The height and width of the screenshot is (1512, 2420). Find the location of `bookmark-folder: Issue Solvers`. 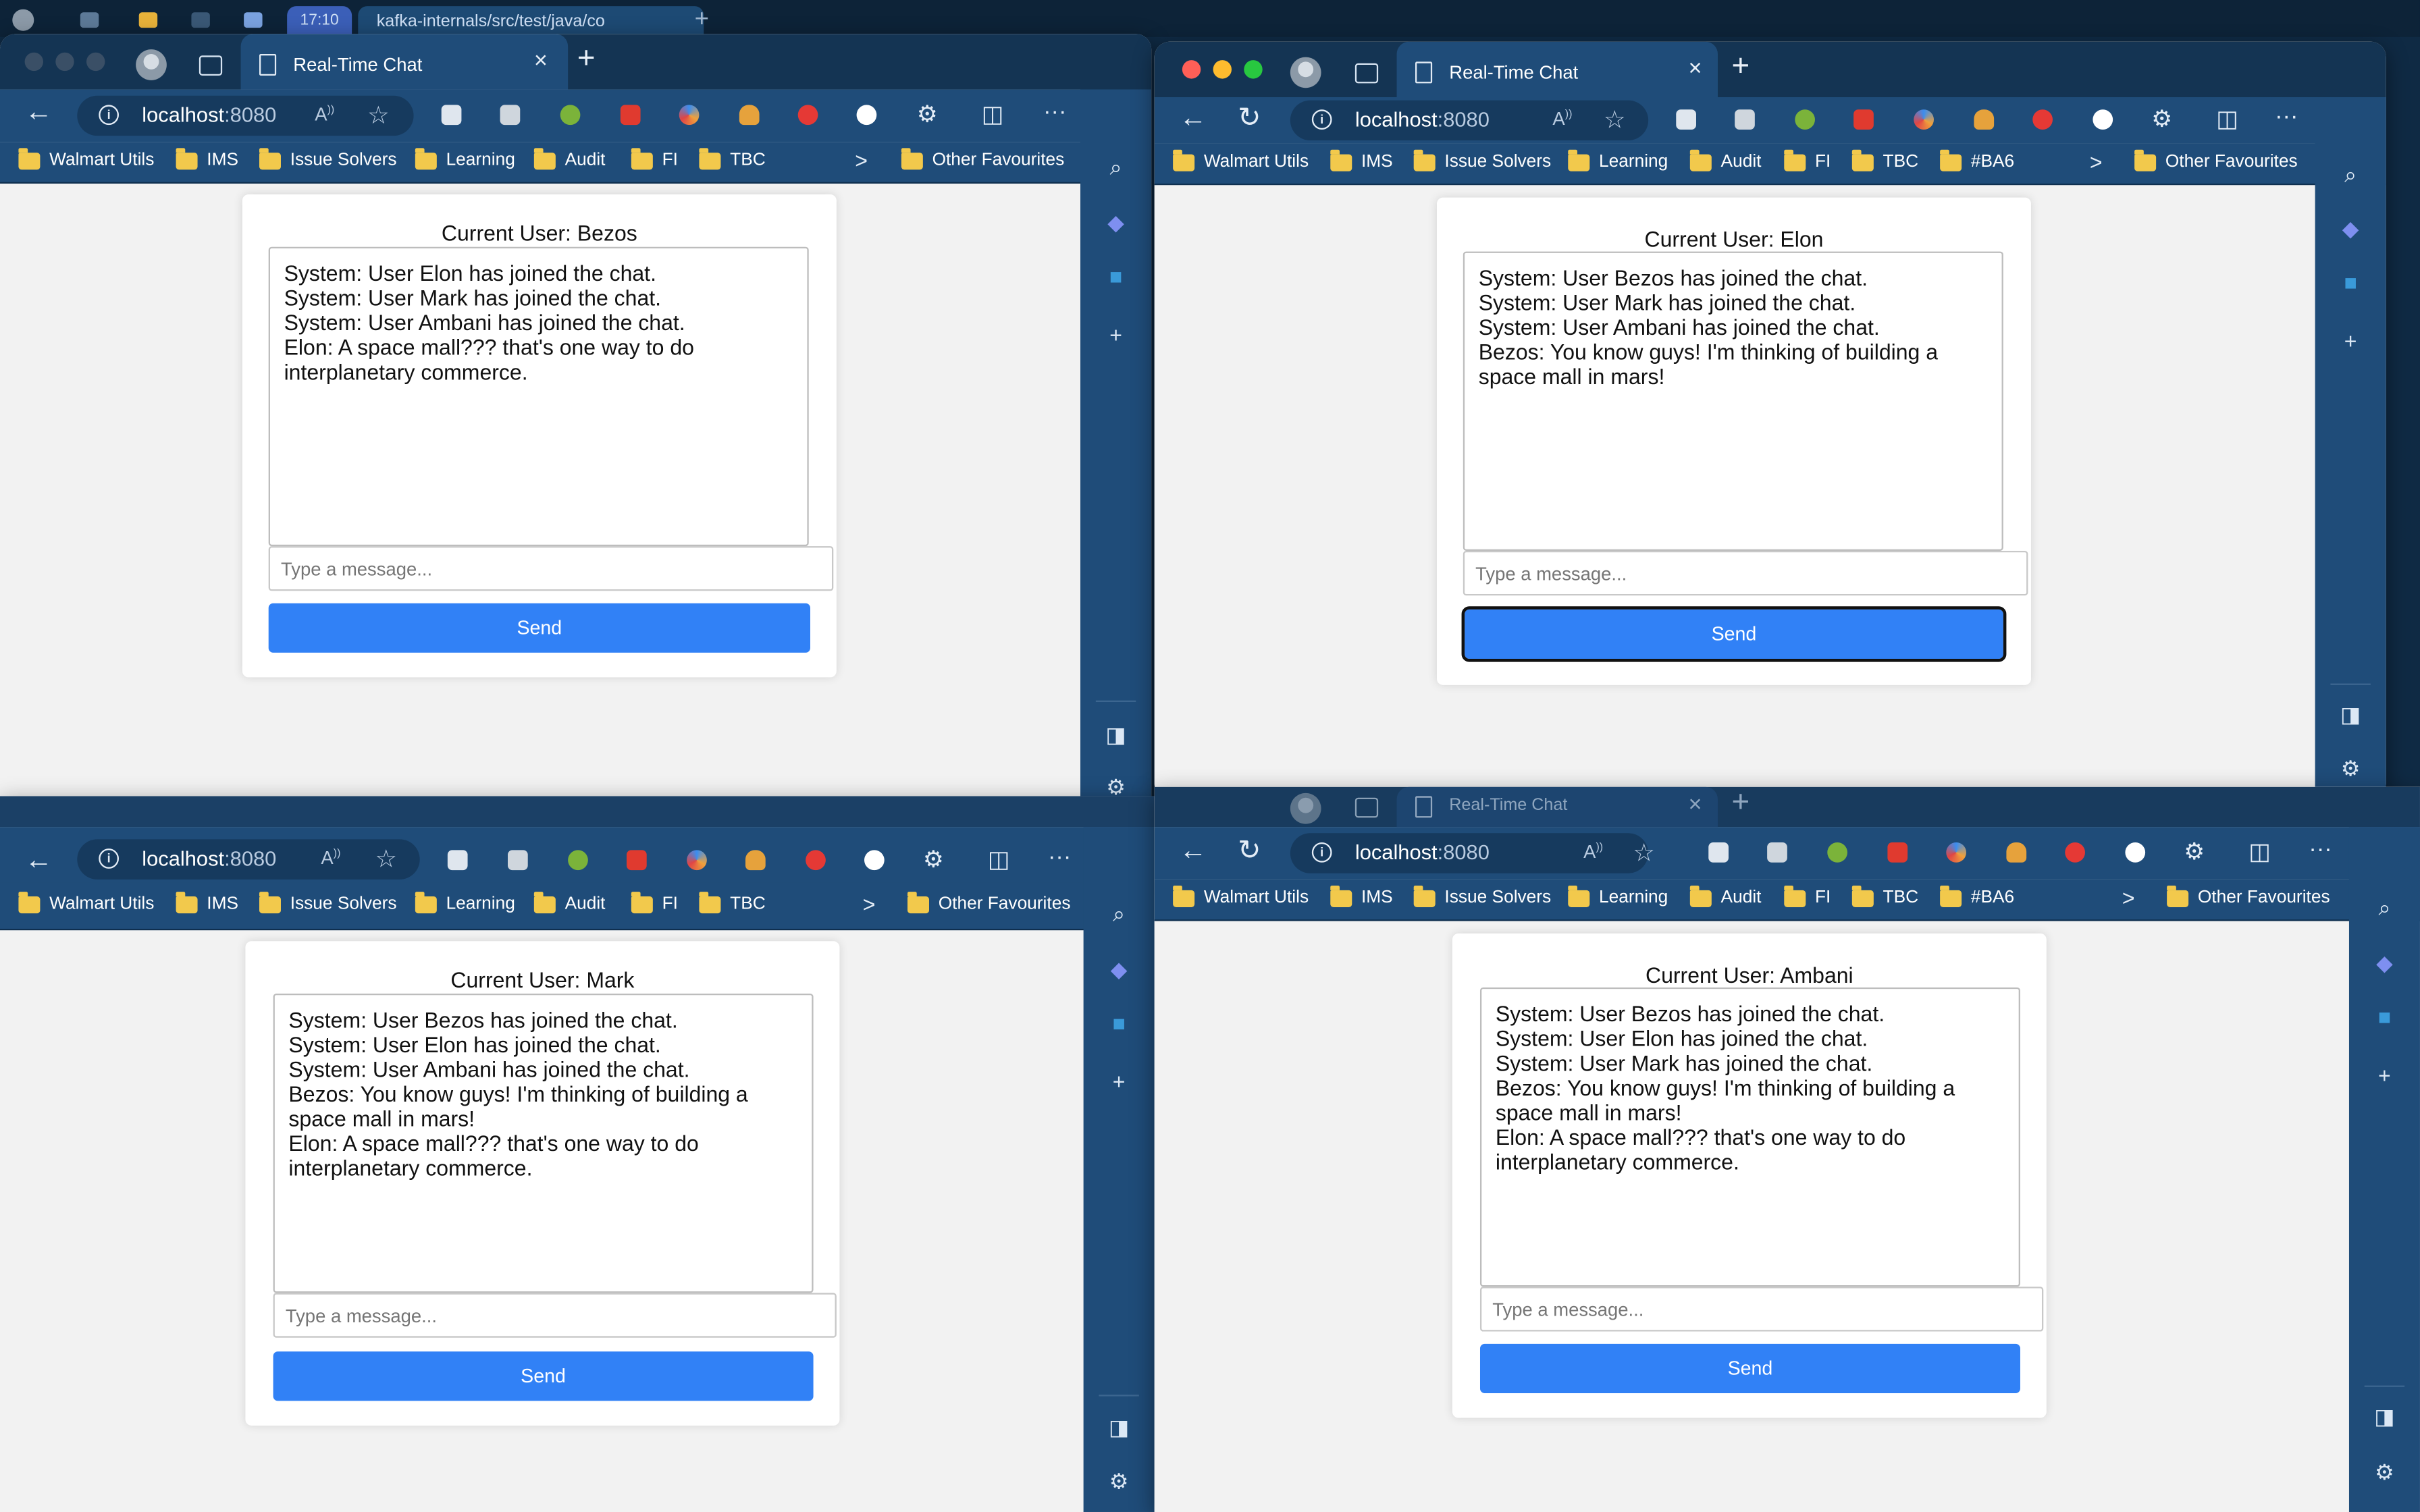

bookmark-folder: Issue Solvers is located at coordinates (1482, 895).